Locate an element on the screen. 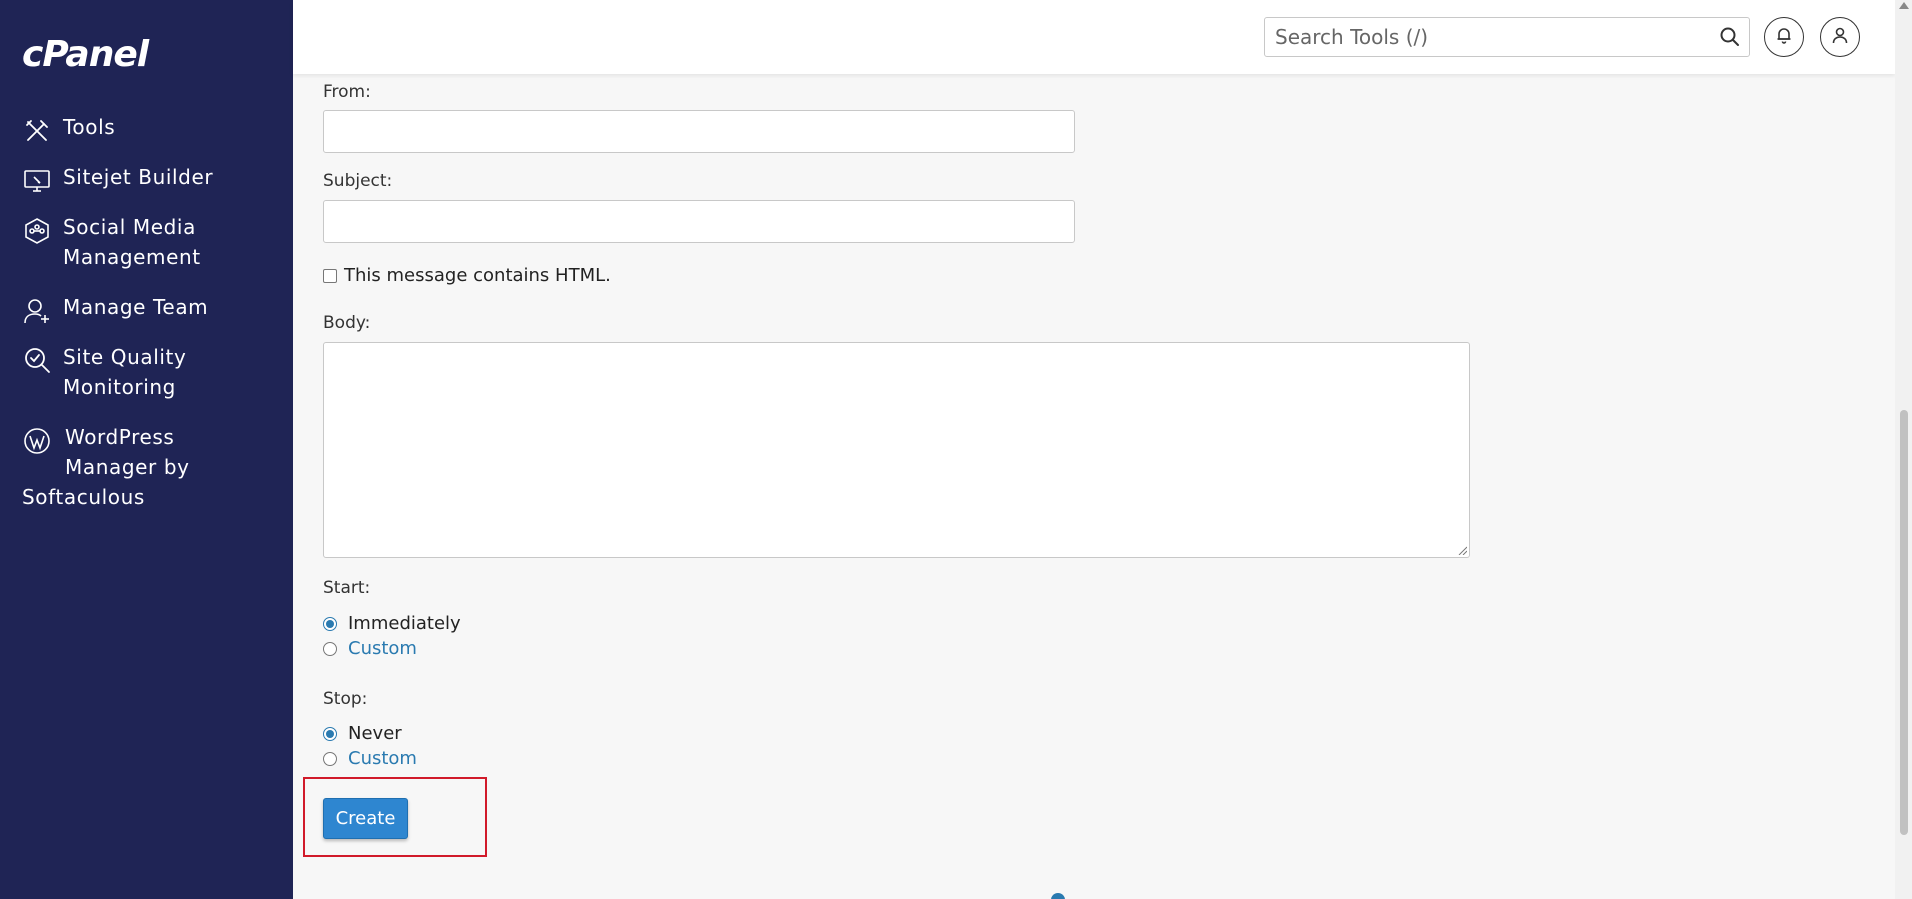 The height and width of the screenshot is (899, 1912). body-label: Body: is located at coordinates (347, 323).